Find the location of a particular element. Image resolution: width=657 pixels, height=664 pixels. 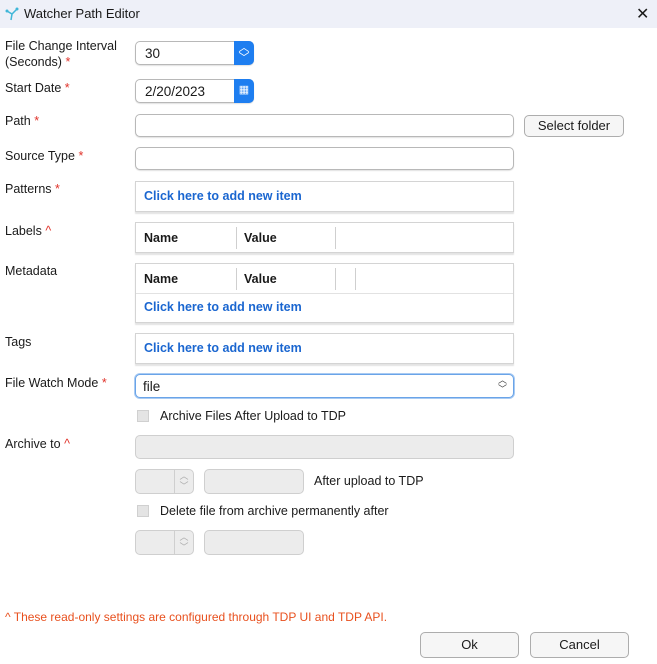

metadata-col-value: Value is located at coordinates (260, 279).